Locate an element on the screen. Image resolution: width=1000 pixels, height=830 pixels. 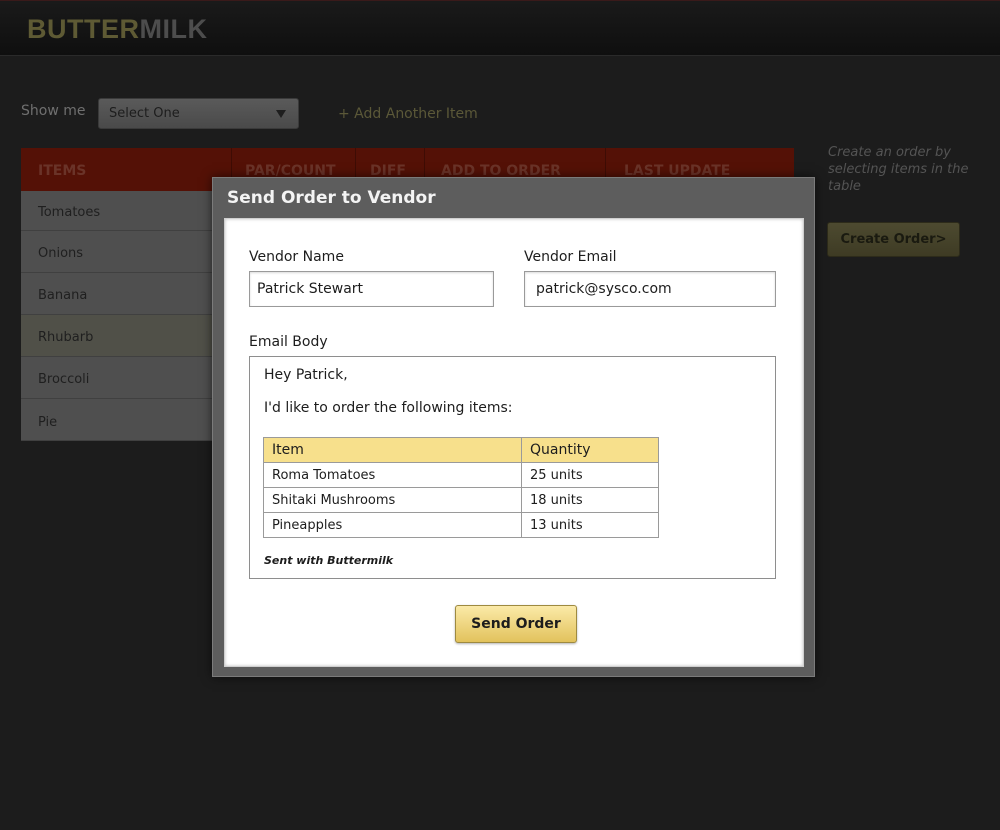
order-column-quantity: Quantity is located at coordinates (590, 450).